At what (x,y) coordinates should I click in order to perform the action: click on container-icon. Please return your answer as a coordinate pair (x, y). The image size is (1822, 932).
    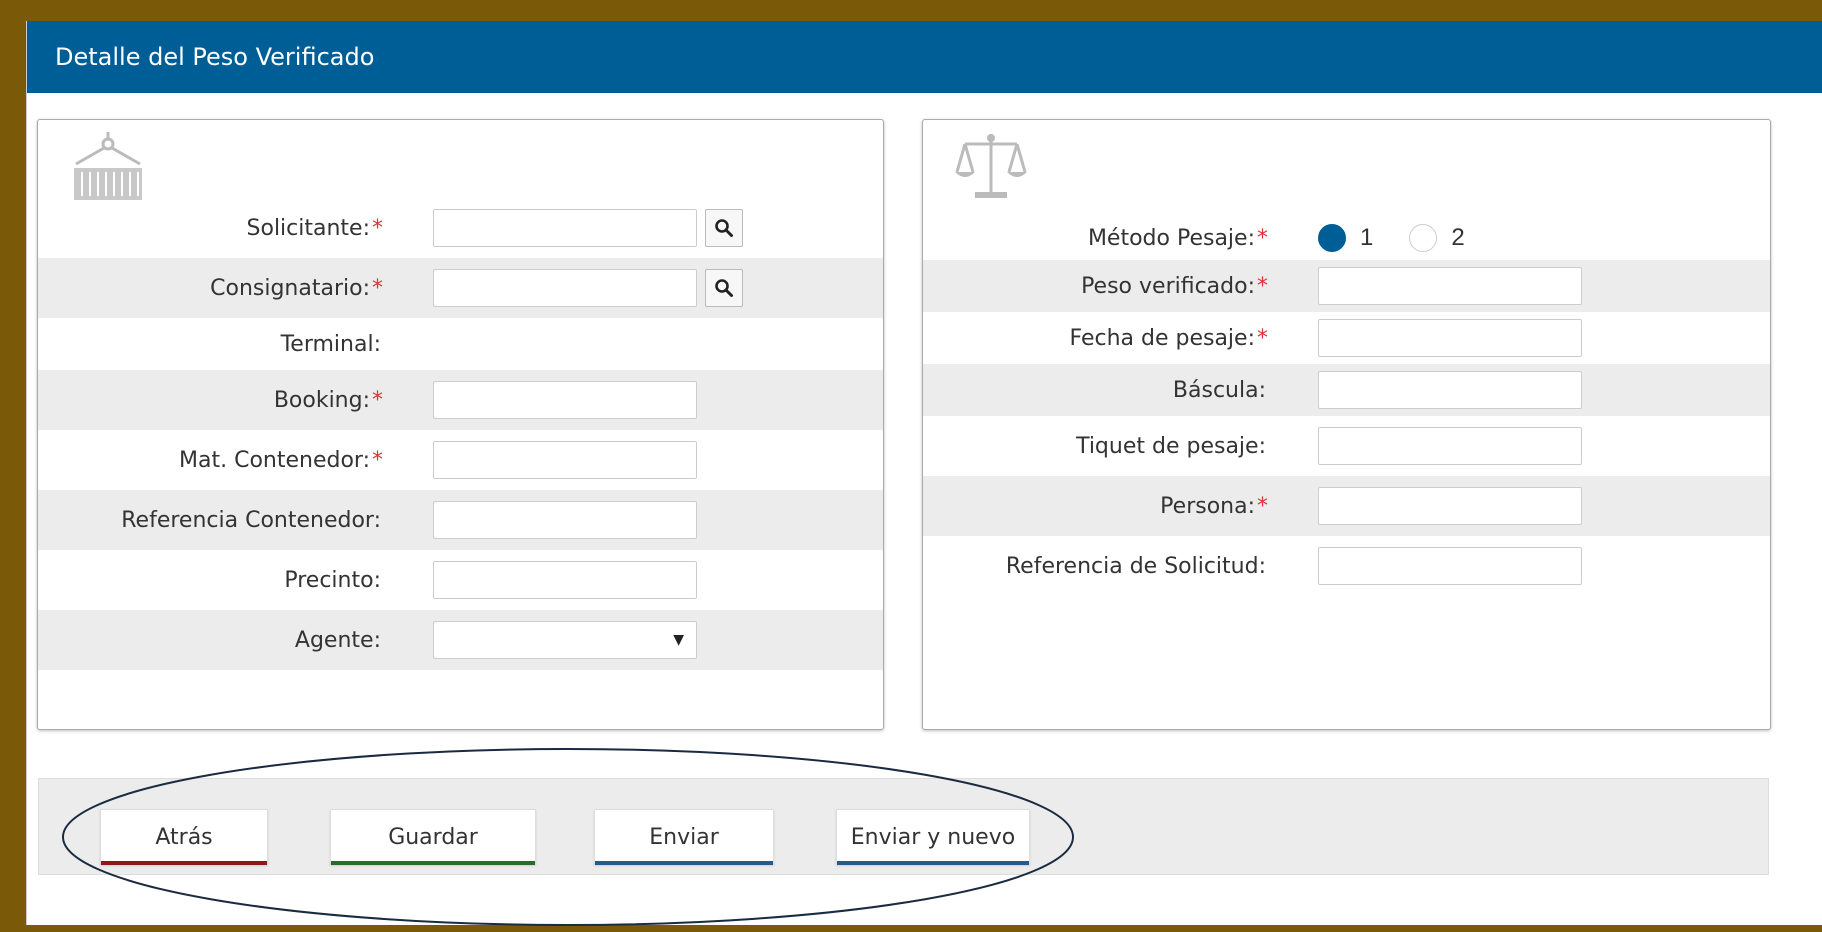
    Looking at the image, I should click on (108, 166).